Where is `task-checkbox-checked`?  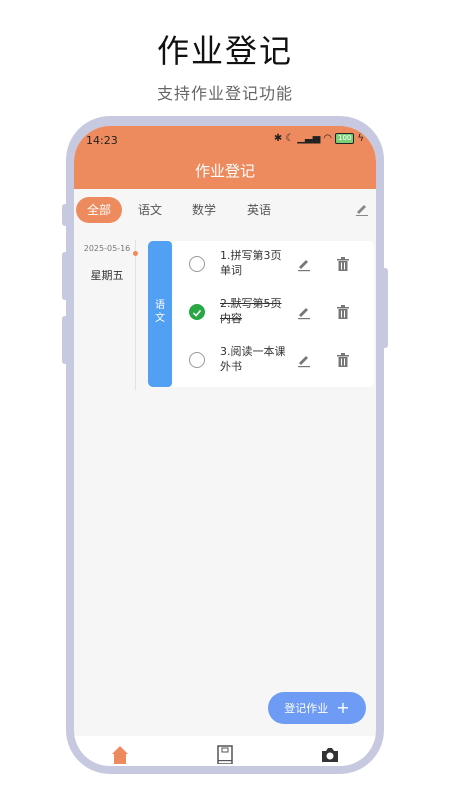 task-checkbox-checked is located at coordinates (197, 312).